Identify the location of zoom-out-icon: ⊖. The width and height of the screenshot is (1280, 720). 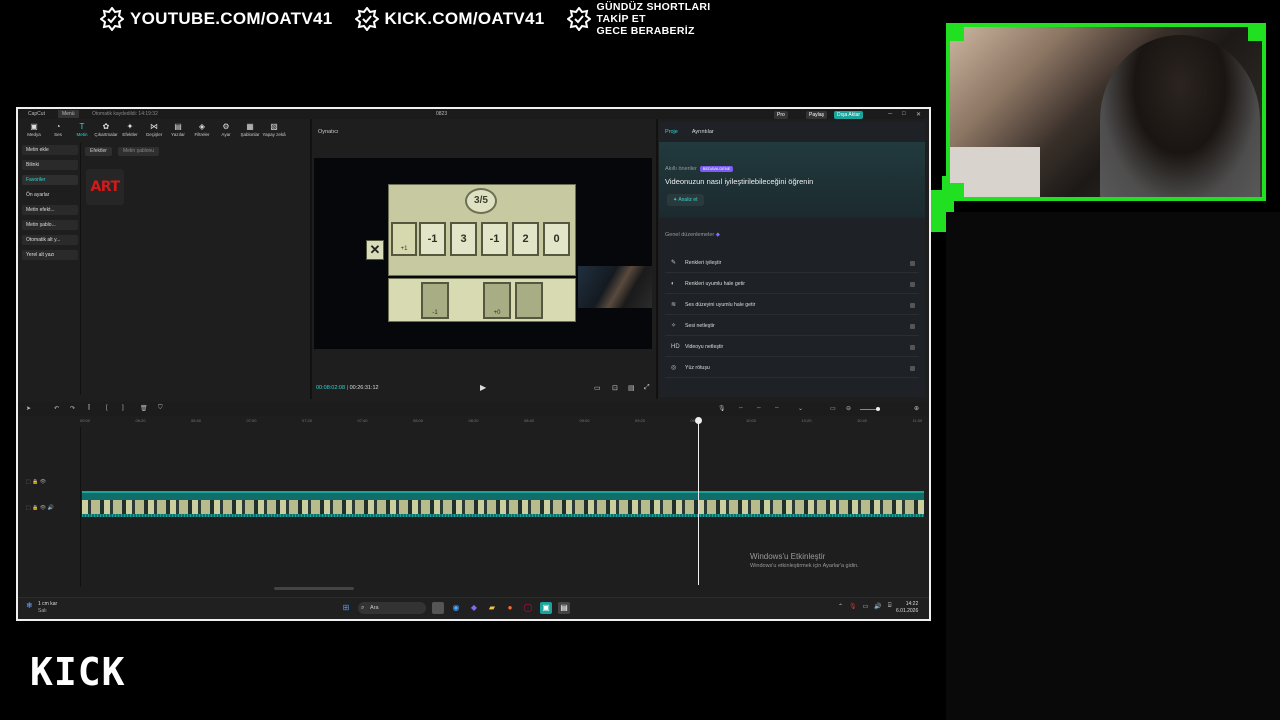
(848, 408).